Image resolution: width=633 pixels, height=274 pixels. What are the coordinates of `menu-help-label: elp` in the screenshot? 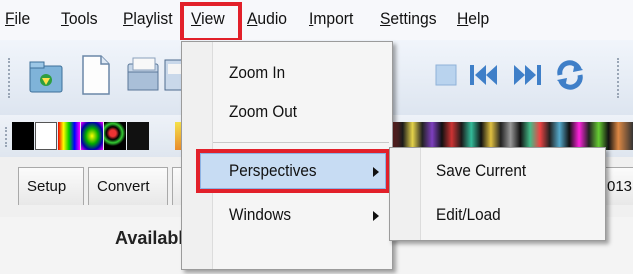 It's located at (479, 18).